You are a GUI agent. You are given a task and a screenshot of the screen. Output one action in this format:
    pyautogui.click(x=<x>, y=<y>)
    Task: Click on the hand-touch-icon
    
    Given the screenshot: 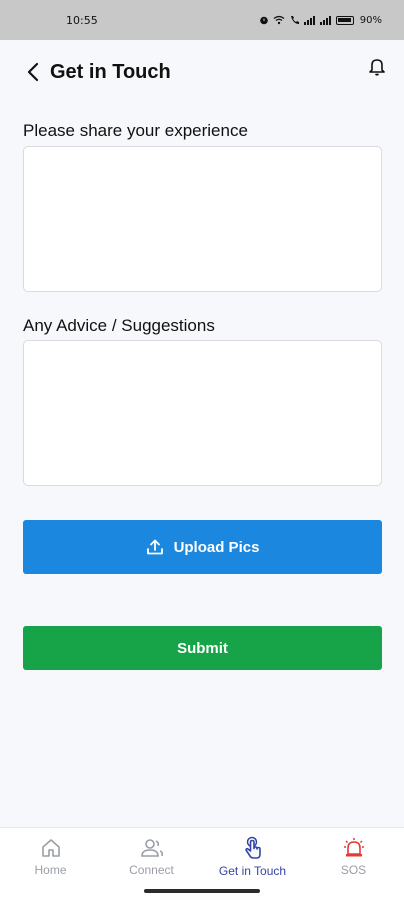 What is the action you would take?
    pyautogui.click(x=252, y=847)
    